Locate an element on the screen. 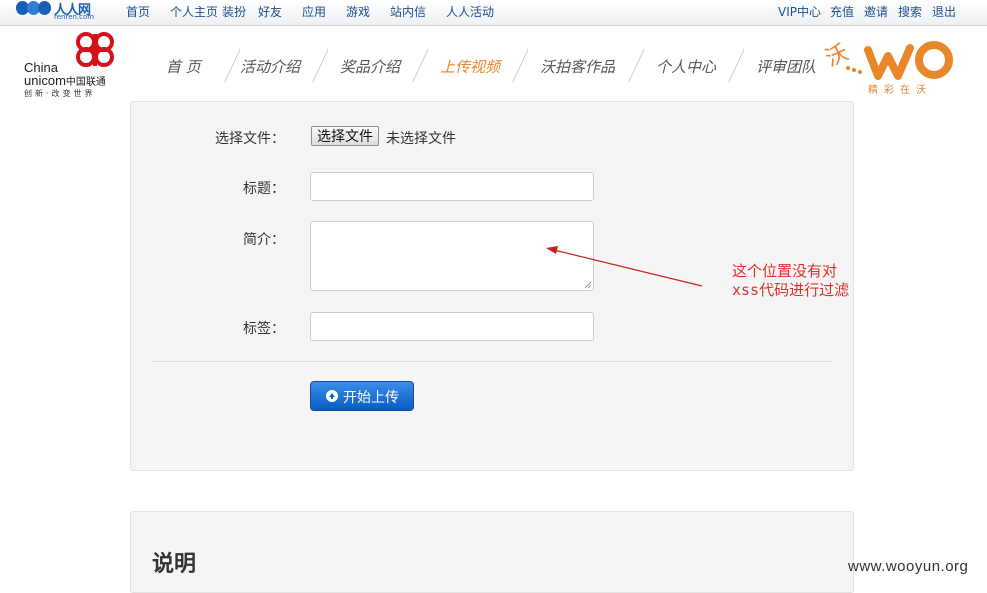  nav-home: 首 页 is located at coordinates (183, 66).